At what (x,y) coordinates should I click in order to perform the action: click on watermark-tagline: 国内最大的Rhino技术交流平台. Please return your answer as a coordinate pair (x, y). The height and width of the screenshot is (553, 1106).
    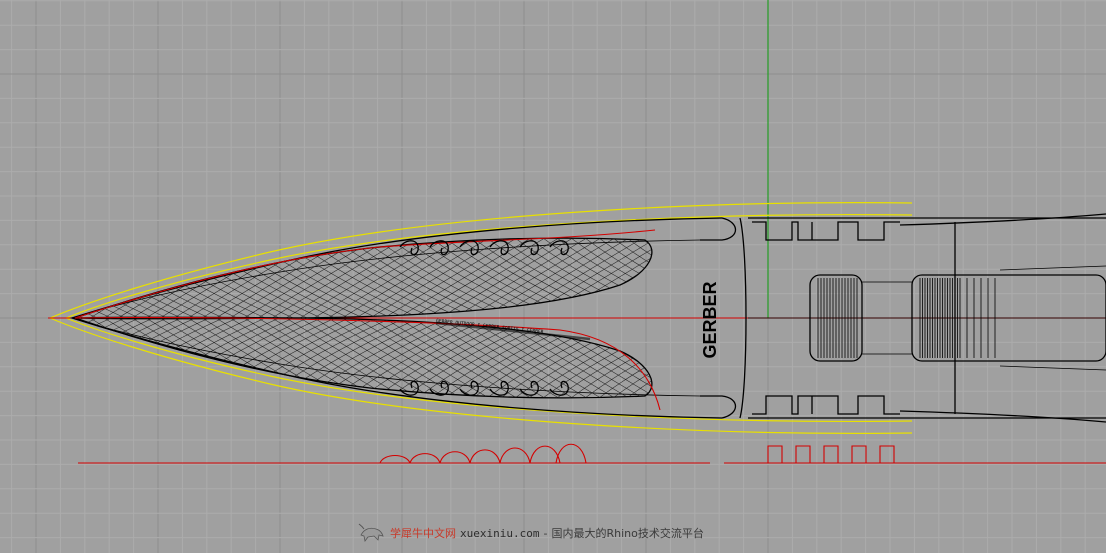
    Looking at the image, I should click on (627, 533).